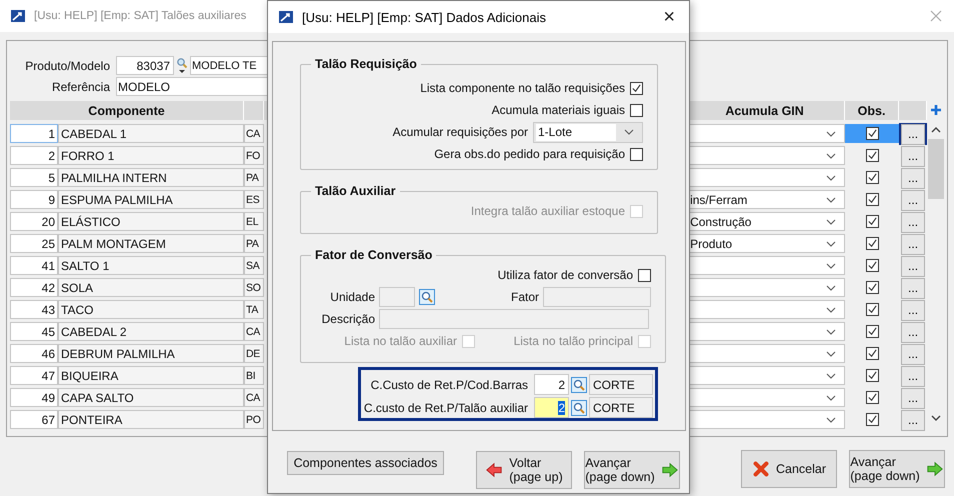 The image size is (954, 496). Describe the element at coordinates (355, 191) in the screenshot. I see `group-title: Talão Auxiliar` at that location.